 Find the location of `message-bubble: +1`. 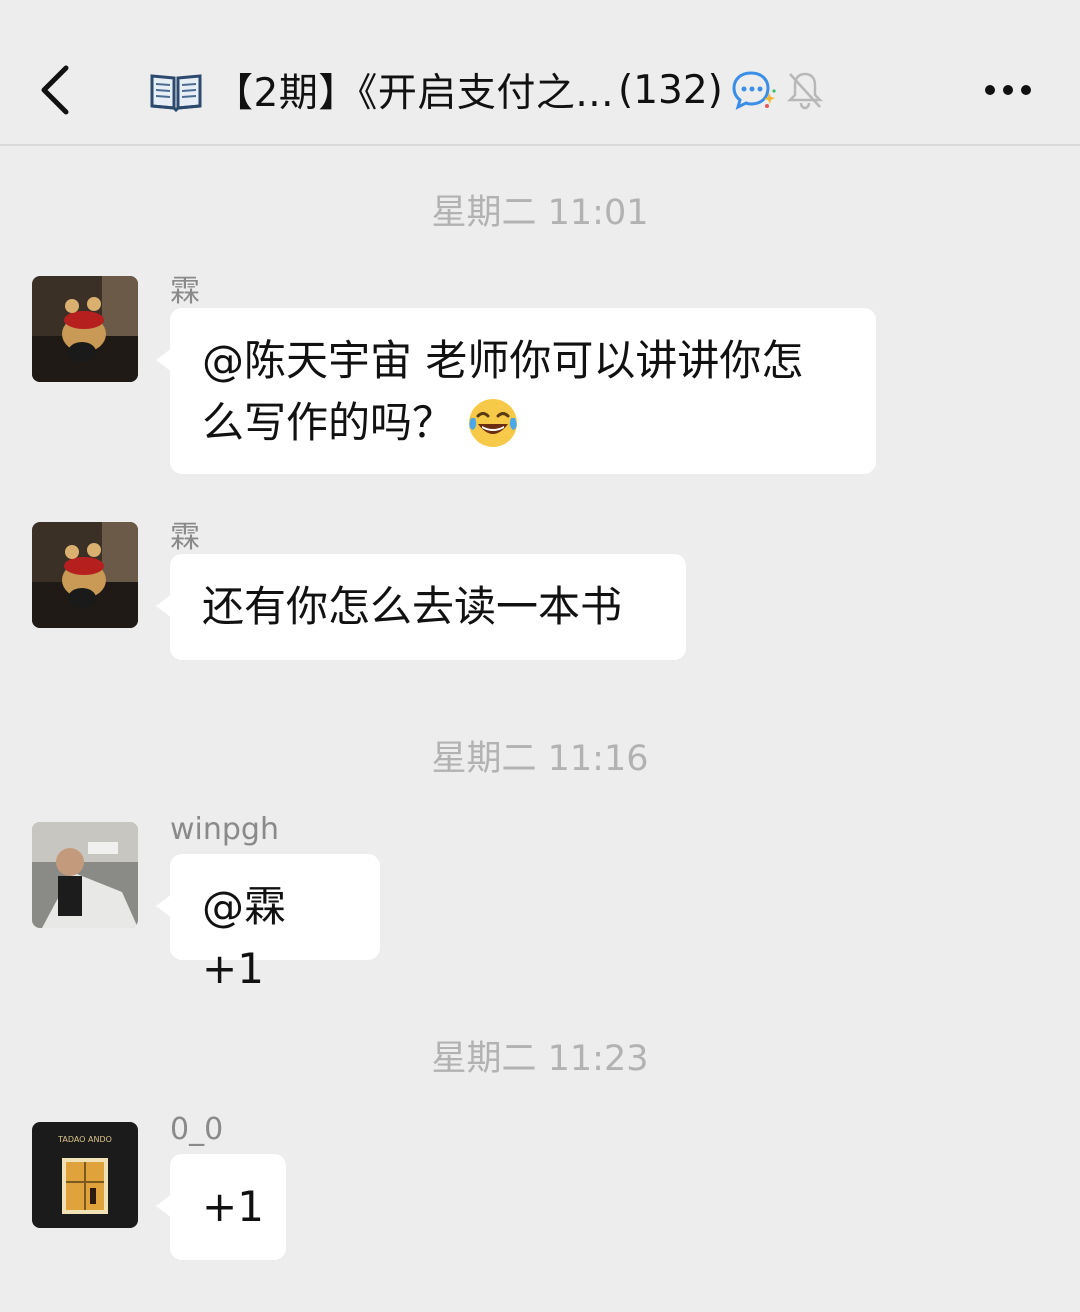

message-bubble: +1 is located at coordinates (221, 1207).